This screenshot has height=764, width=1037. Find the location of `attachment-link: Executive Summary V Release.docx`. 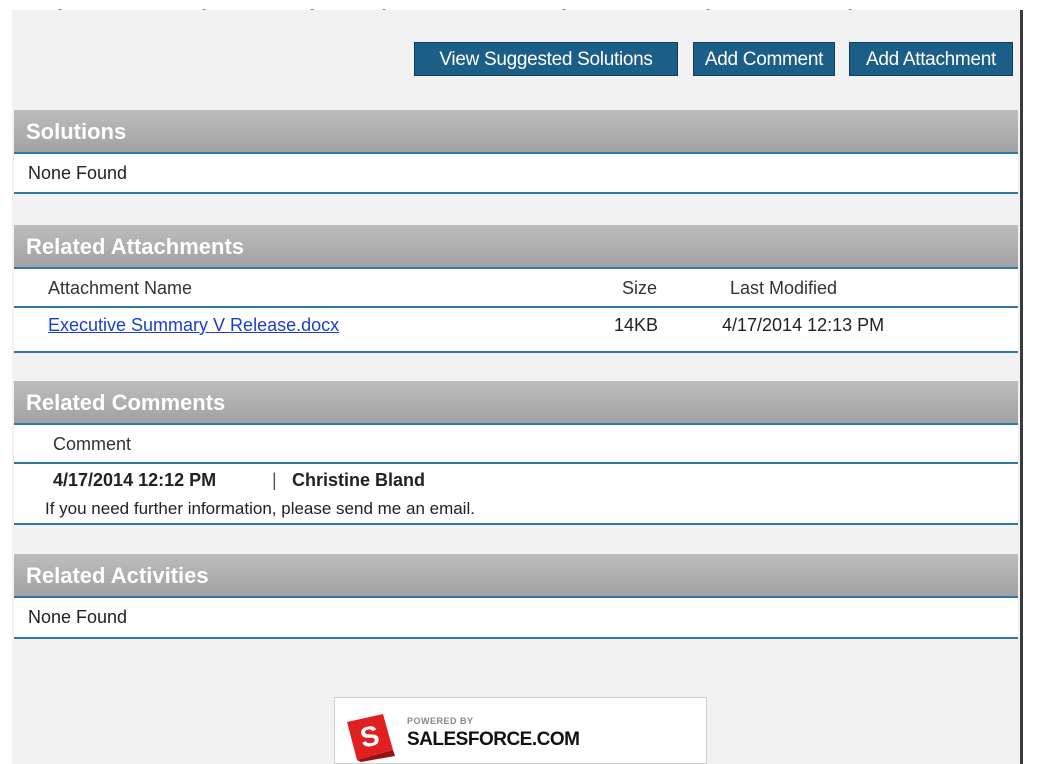

attachment-link: Executive Summary V Release.docx is located at coordinates (193, 325).